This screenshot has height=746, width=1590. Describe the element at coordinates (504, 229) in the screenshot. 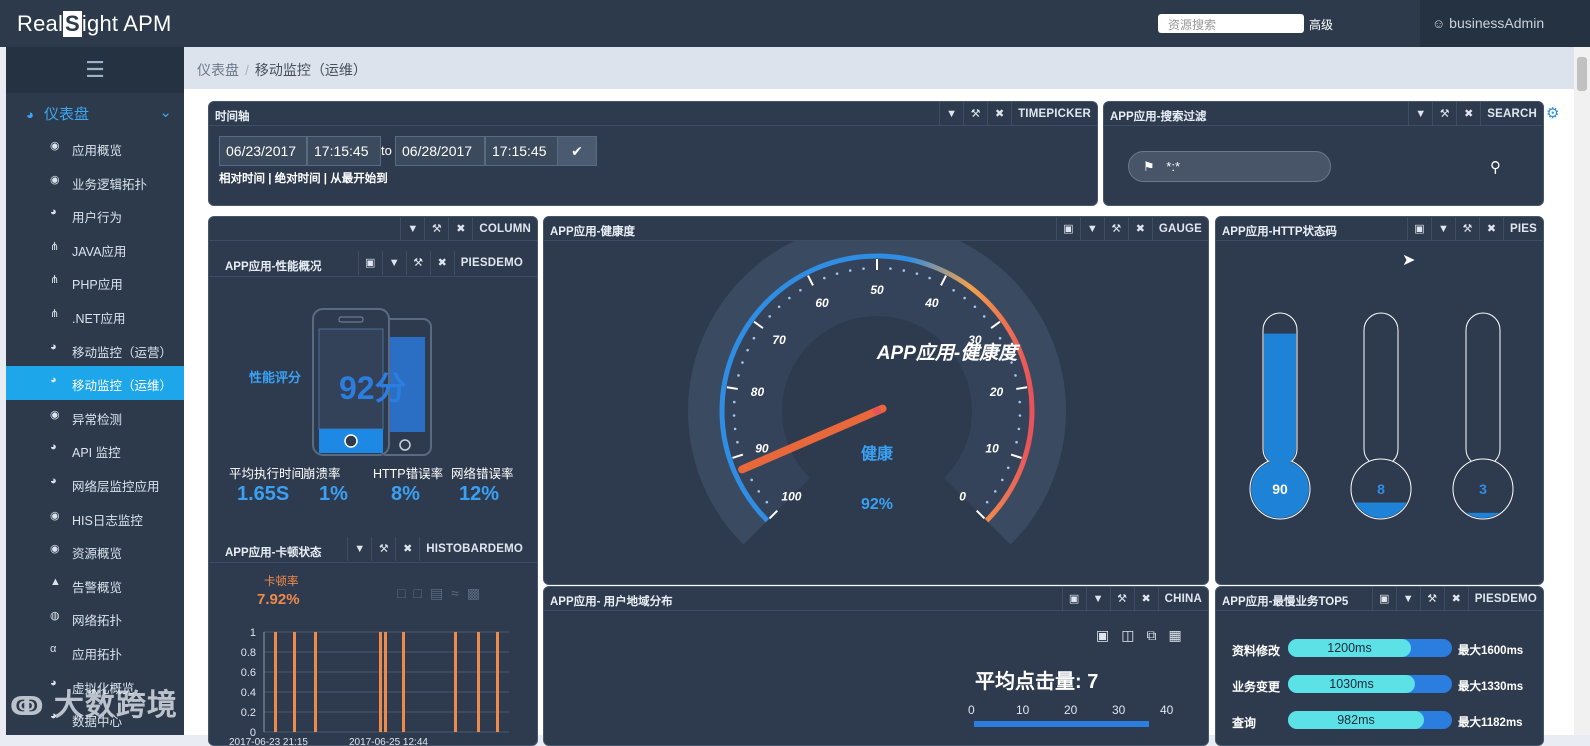

I see `panel-type-label: COLUMN` at that location.